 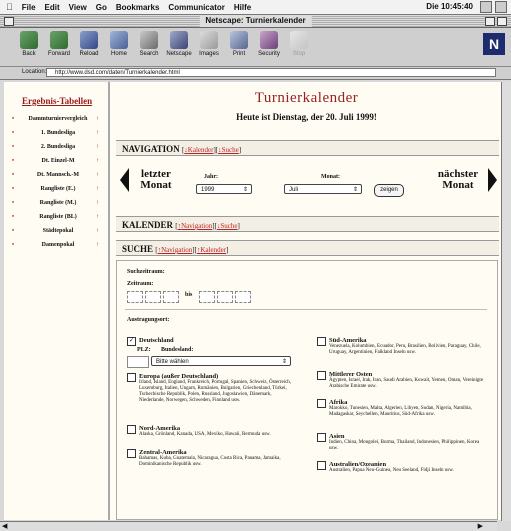 What do you see at coordinates (153, 297) in the screenshot?
I see `from-month-field` at bounding box center [153, 297].